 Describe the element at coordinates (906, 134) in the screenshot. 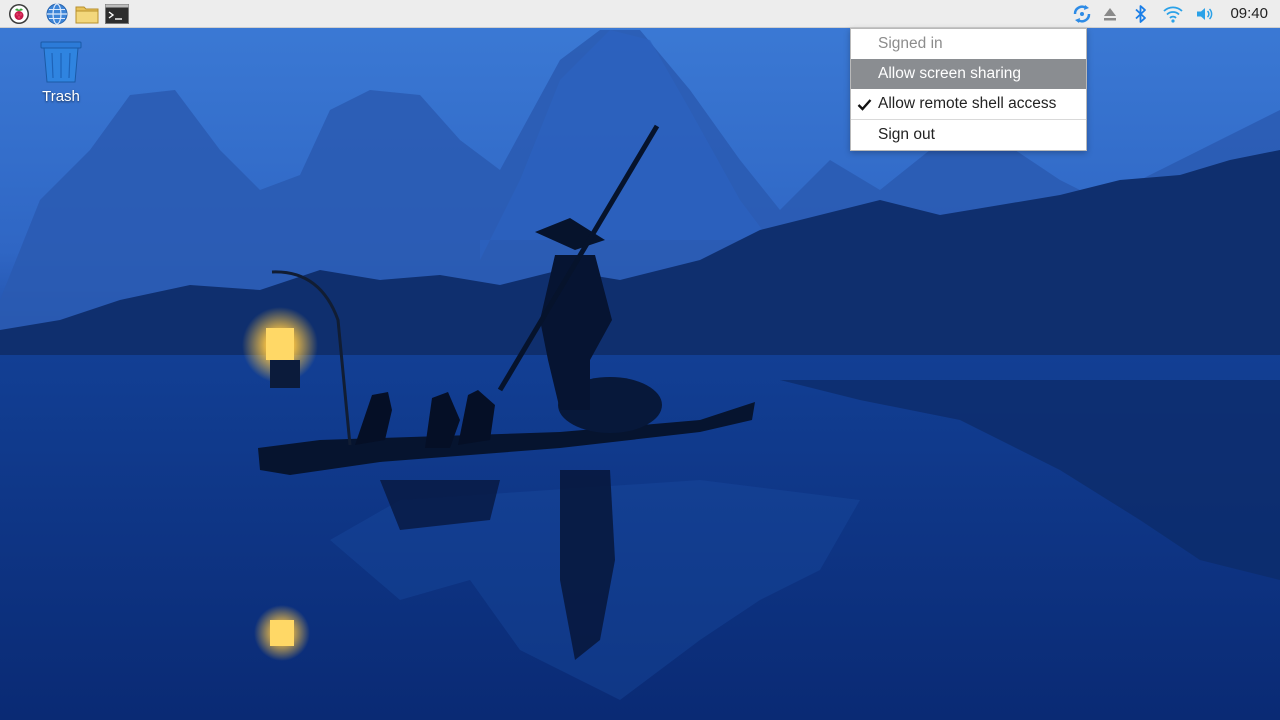

I see `menu-item-label: Sign out` at that location.